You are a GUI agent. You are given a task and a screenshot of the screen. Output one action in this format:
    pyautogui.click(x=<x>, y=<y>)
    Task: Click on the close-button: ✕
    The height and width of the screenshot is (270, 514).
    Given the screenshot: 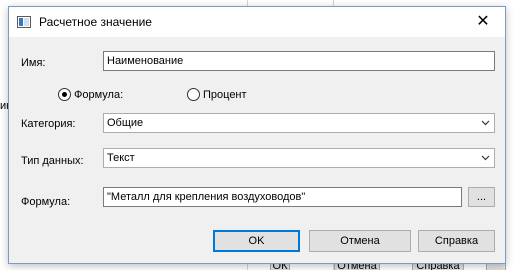 What is the action you would take?
    pyautogui.click(x=483, y=22)
    